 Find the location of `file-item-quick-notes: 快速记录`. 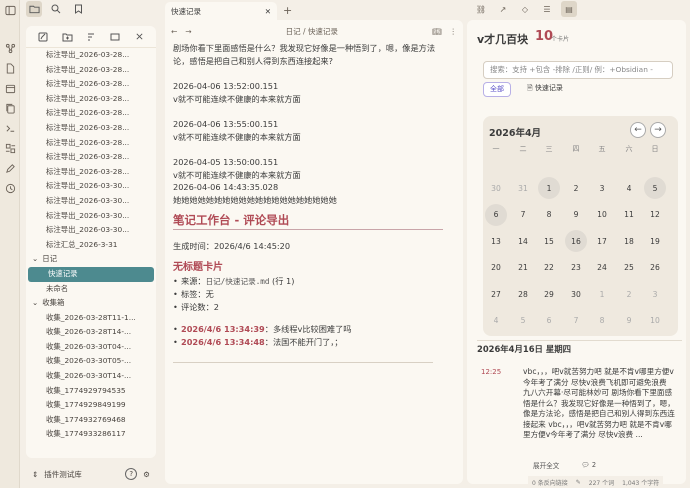

file-item-quick-notes: 快速记录 is located at coordinates (91, 274).